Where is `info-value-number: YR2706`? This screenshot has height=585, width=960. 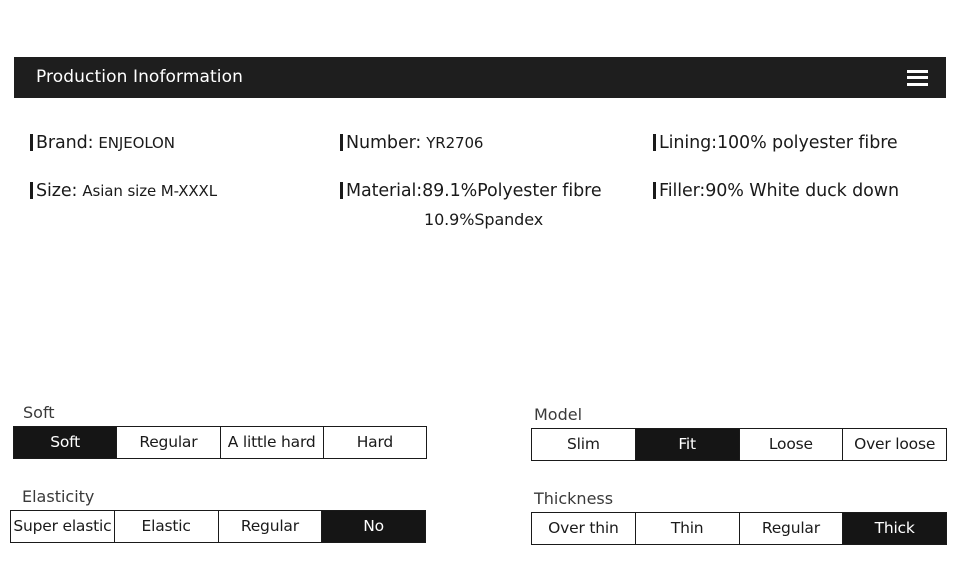
info-value-number: YR2706 is located at coordinates (455, 143).